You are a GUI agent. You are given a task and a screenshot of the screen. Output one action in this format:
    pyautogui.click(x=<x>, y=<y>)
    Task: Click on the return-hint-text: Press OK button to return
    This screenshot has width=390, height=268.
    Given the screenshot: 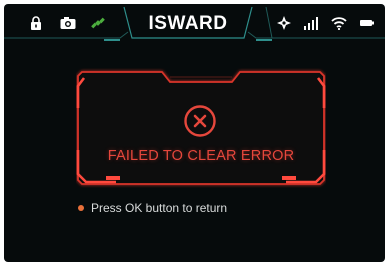 What is the action you would take?
    pyautogui.click(x=159, y=208)
    